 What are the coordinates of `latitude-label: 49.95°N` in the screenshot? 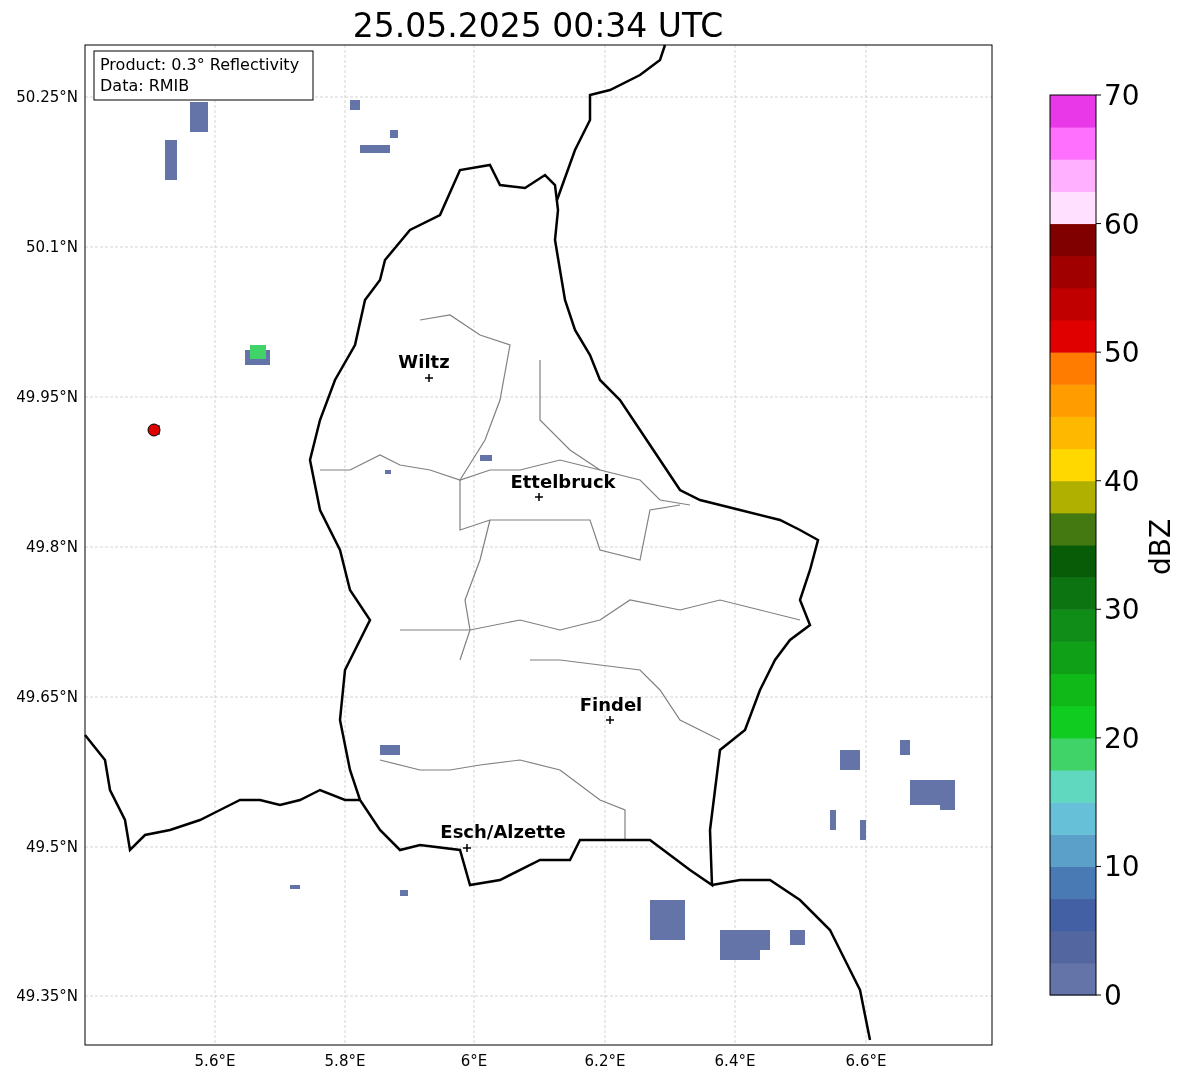 It's located at (47, 397).